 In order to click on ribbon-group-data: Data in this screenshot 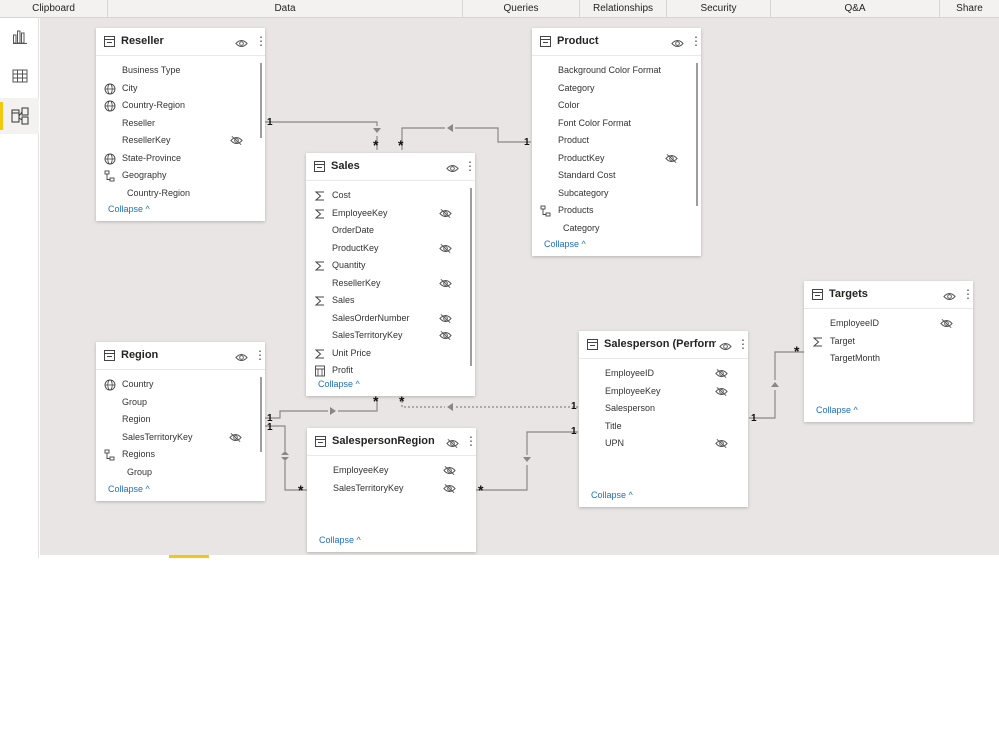, I will do `click(285, 9)`.